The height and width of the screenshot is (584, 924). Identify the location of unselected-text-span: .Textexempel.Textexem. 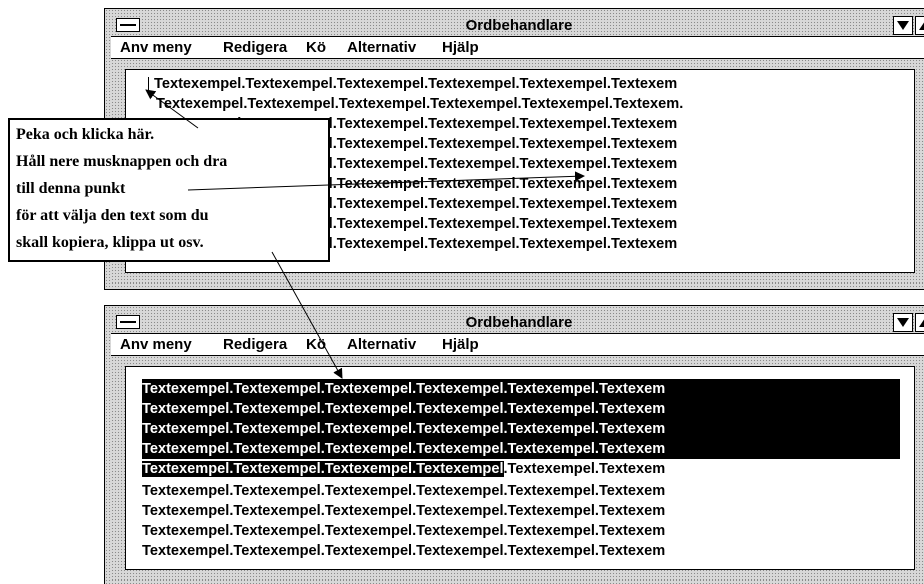
(585, 469).